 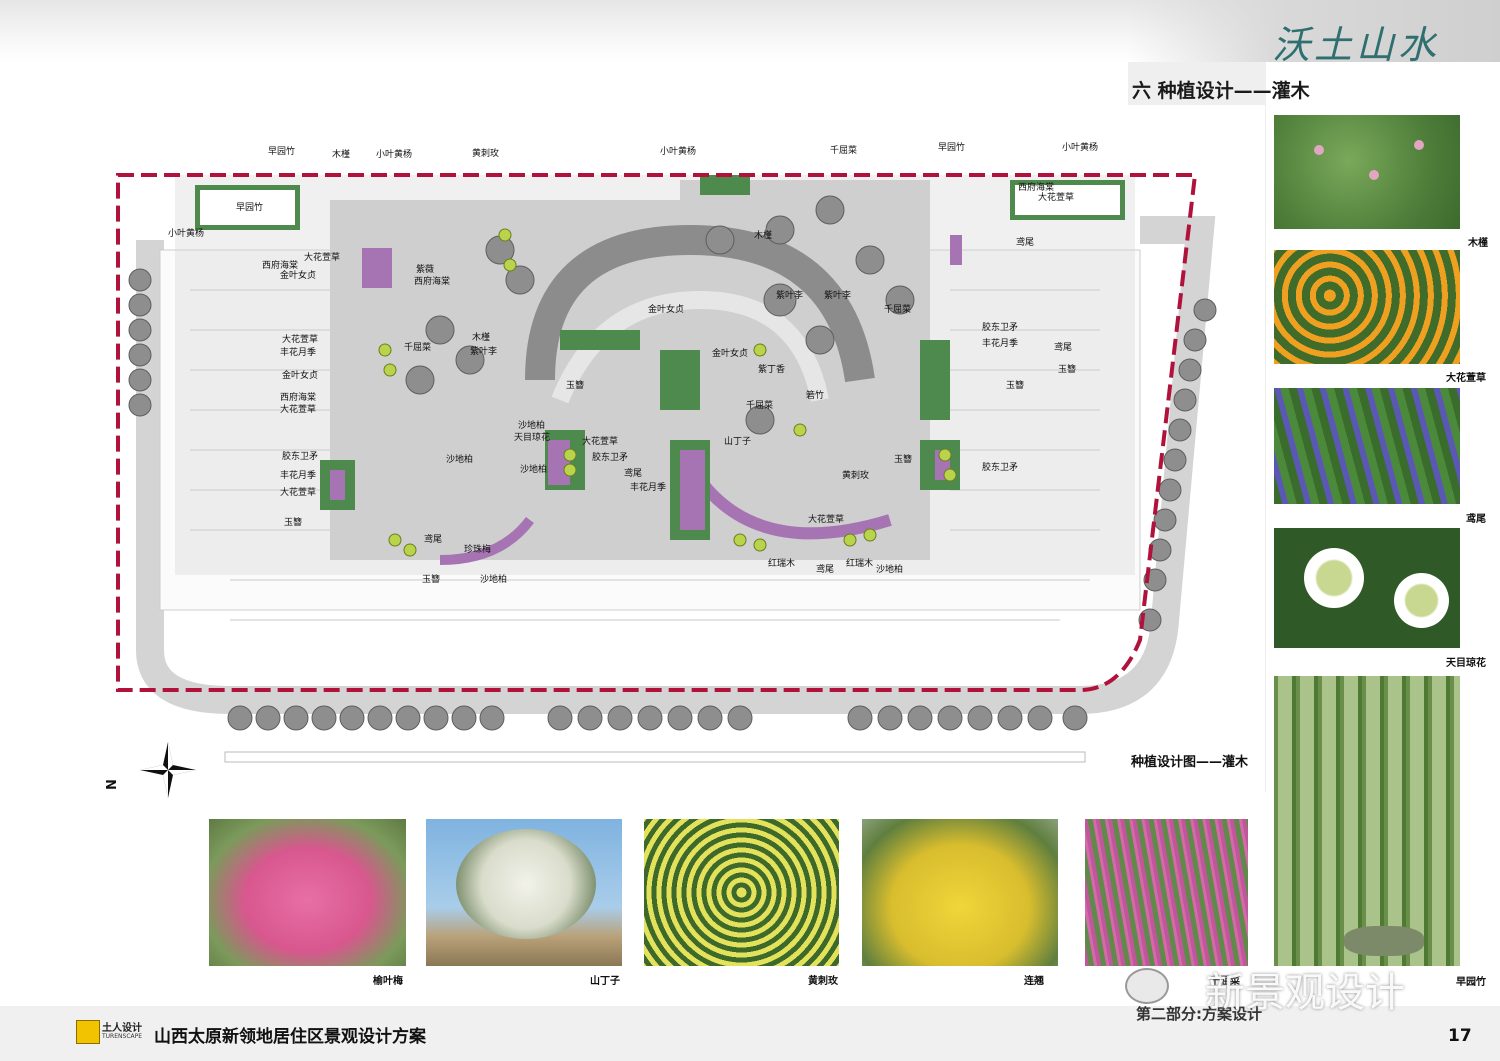 What do you see at coordinates (1367, 446) in the screenshot?
I see `photo-yuanwei` at bounding box center [1367, 446].